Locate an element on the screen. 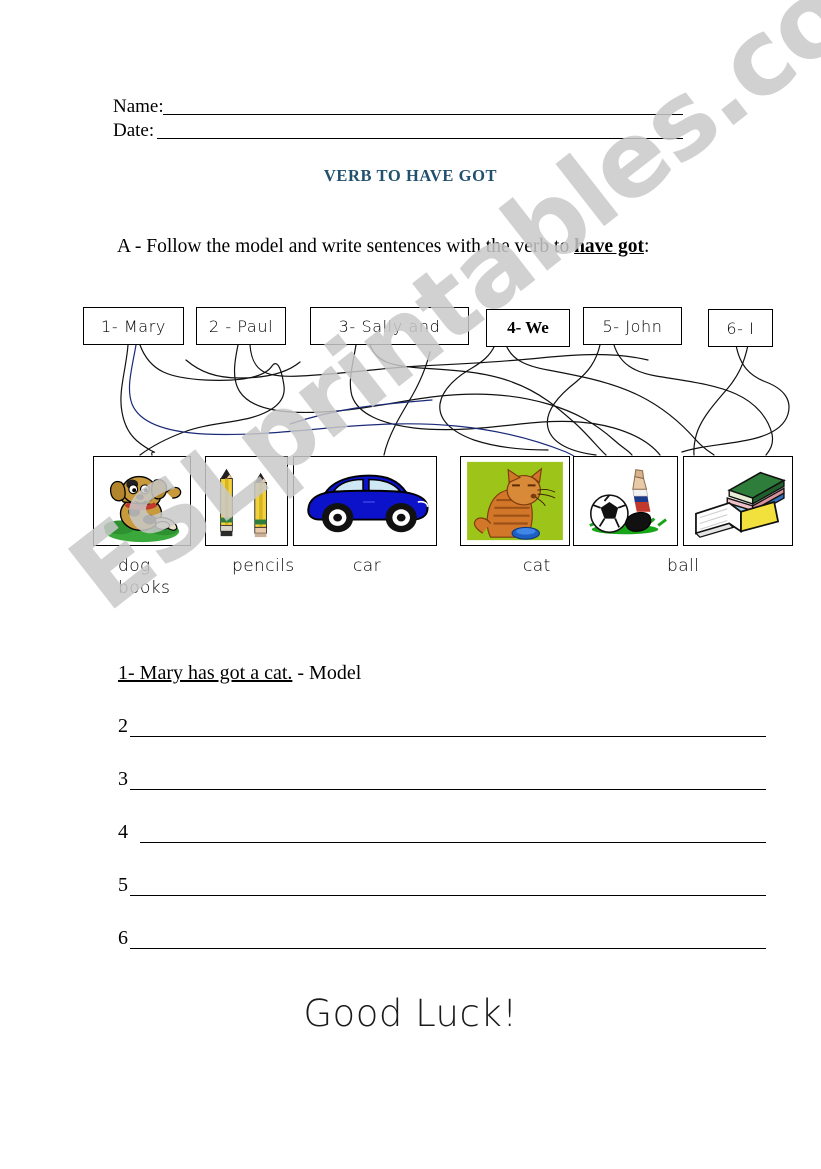  model-sentence-tag: - Model is located at coordinates (327, 673).